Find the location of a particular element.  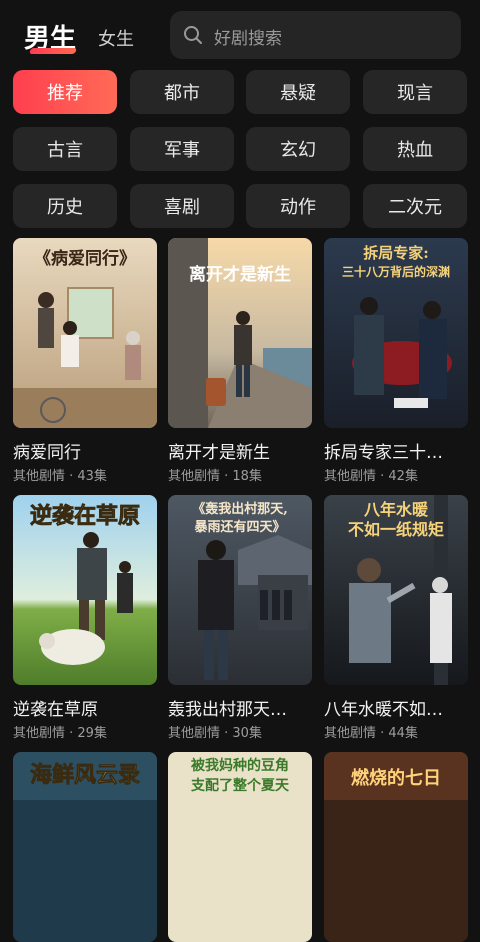

svg-text: 不如一纸规矩 is located at coordinates (396, 529).